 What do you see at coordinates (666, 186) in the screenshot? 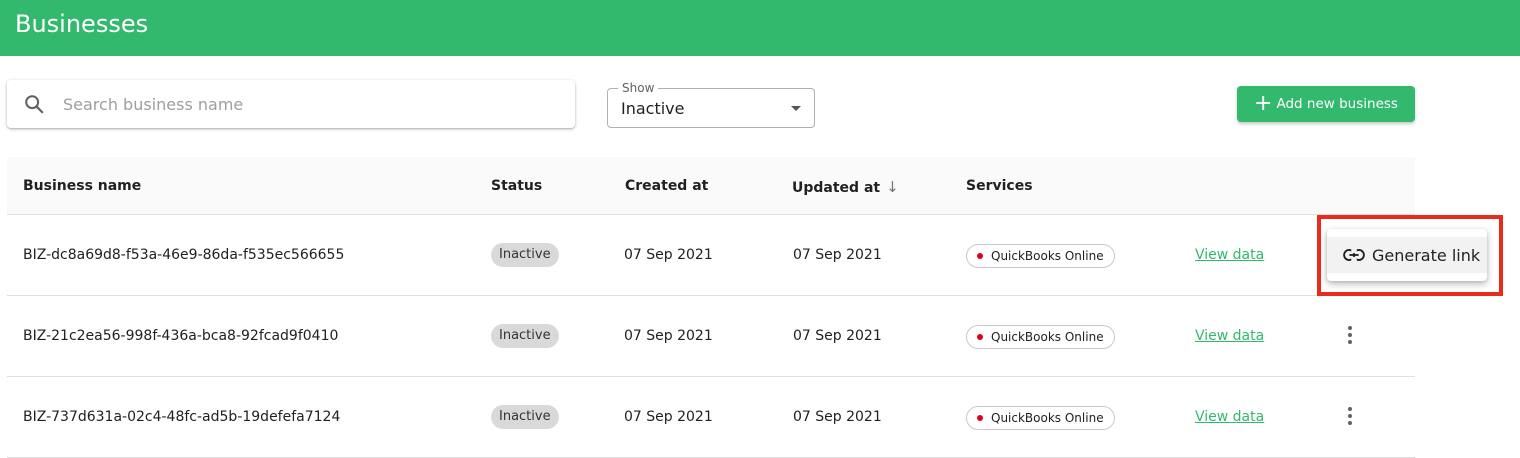
I see `column-header-created-at: Created at` at bounding box center [666, 186].